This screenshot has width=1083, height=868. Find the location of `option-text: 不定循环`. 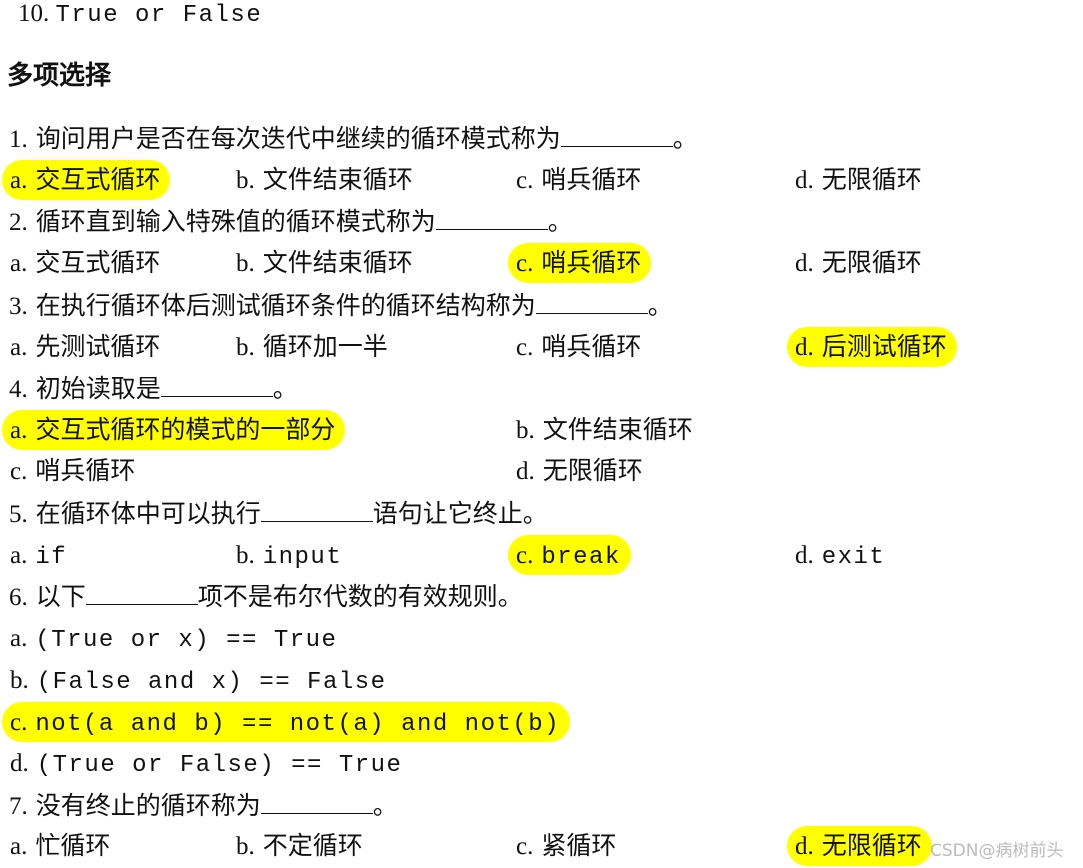

option-text: 不定循环 is located at coordinates (312, 845).